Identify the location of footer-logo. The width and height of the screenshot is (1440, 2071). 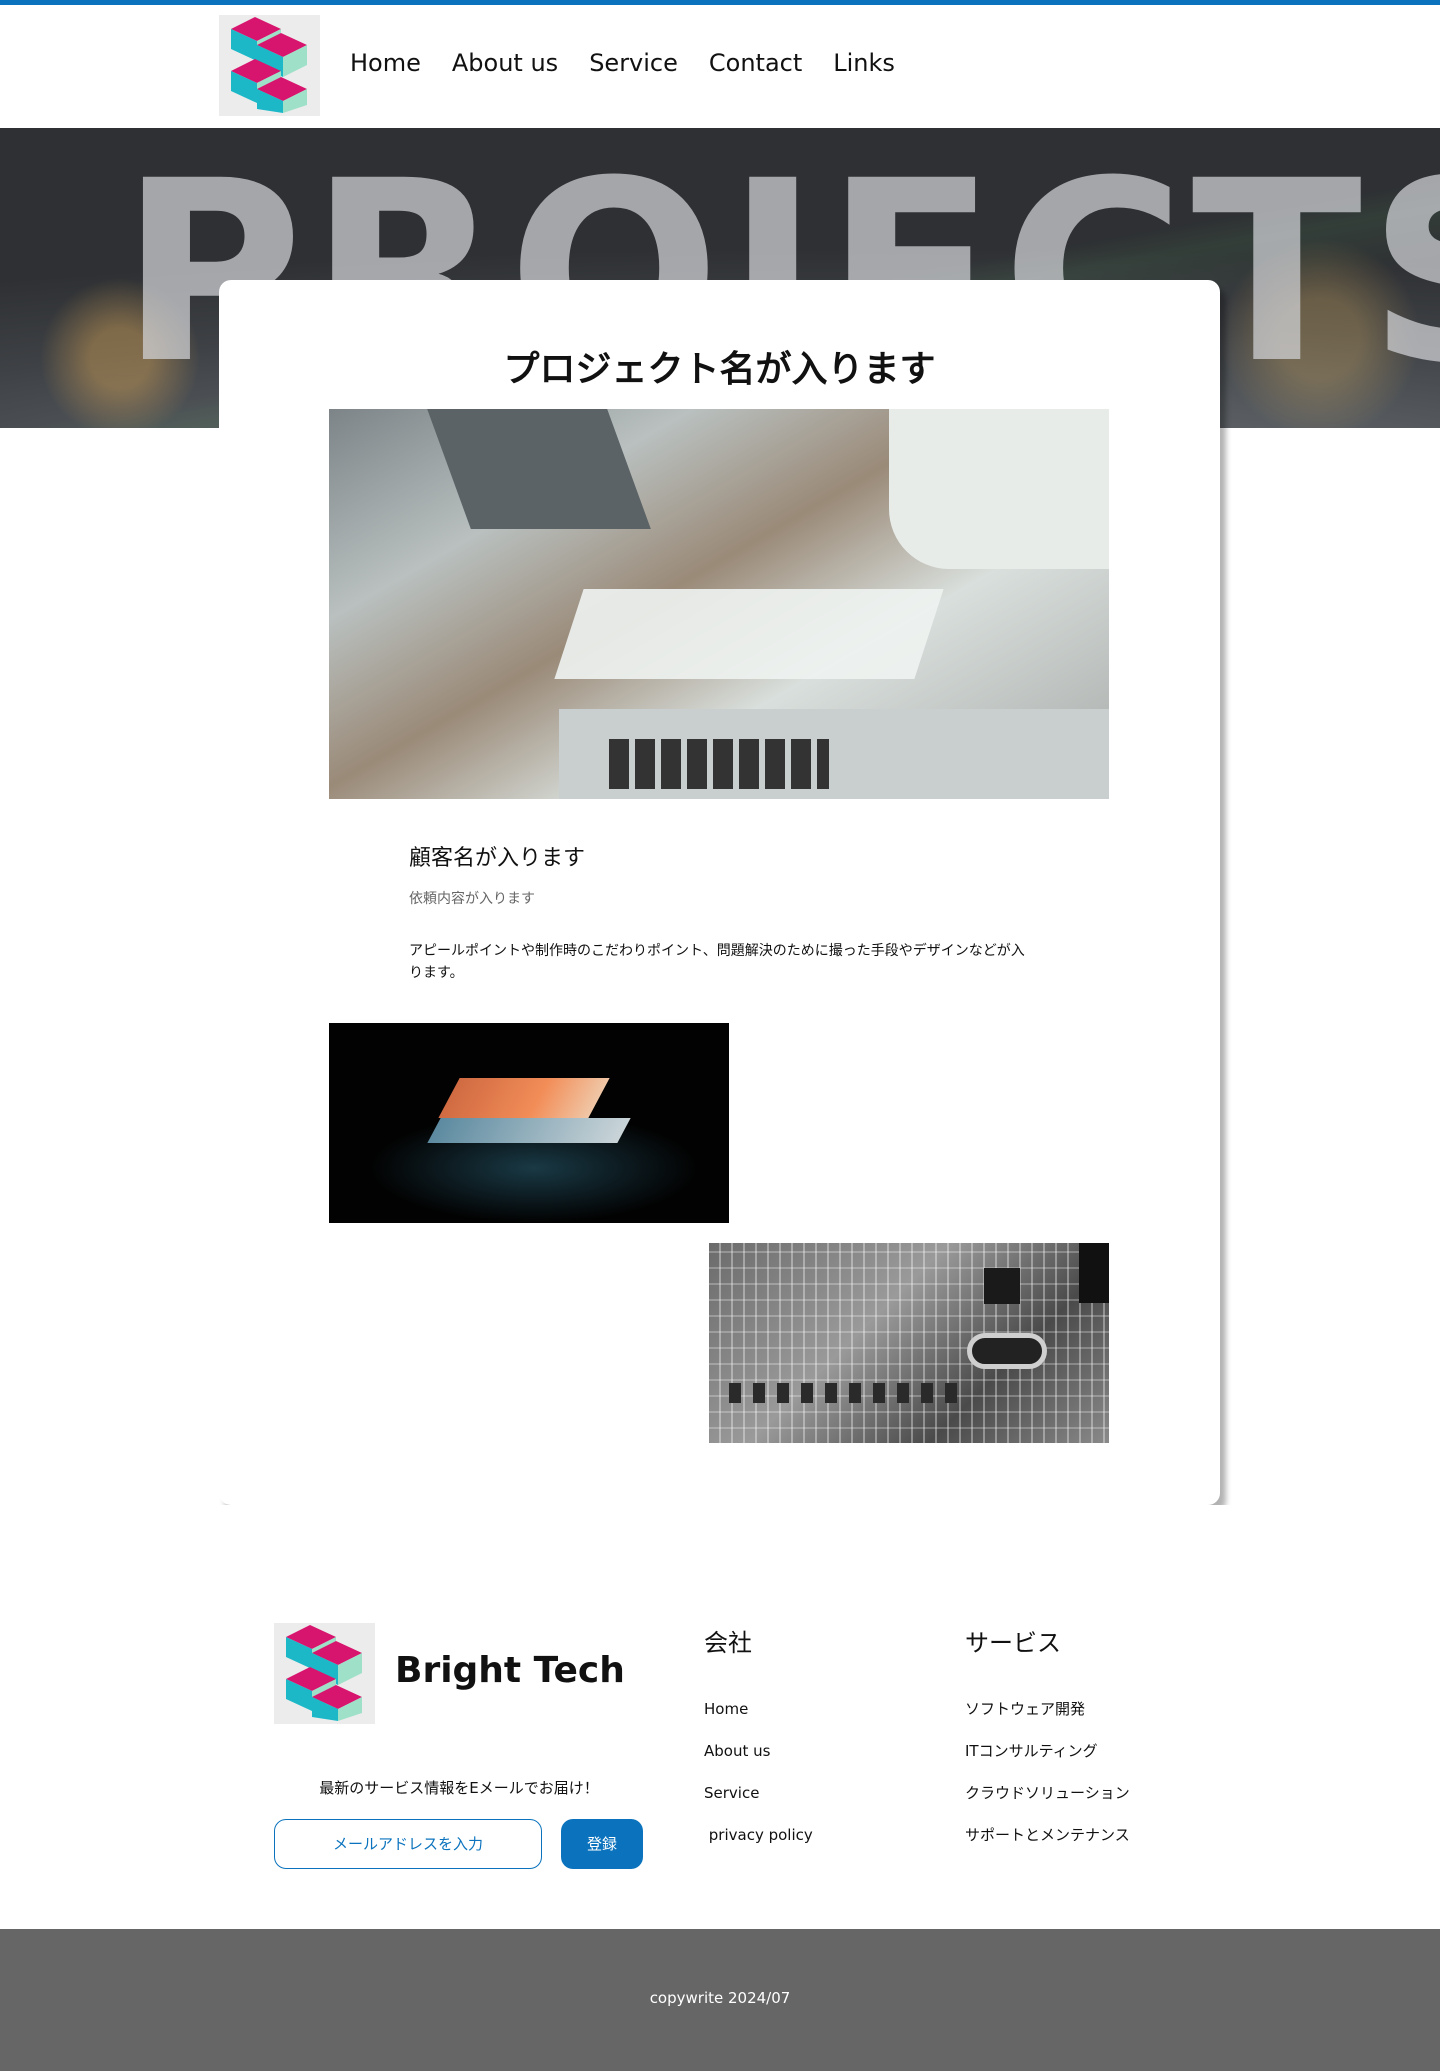
(324, 1673).